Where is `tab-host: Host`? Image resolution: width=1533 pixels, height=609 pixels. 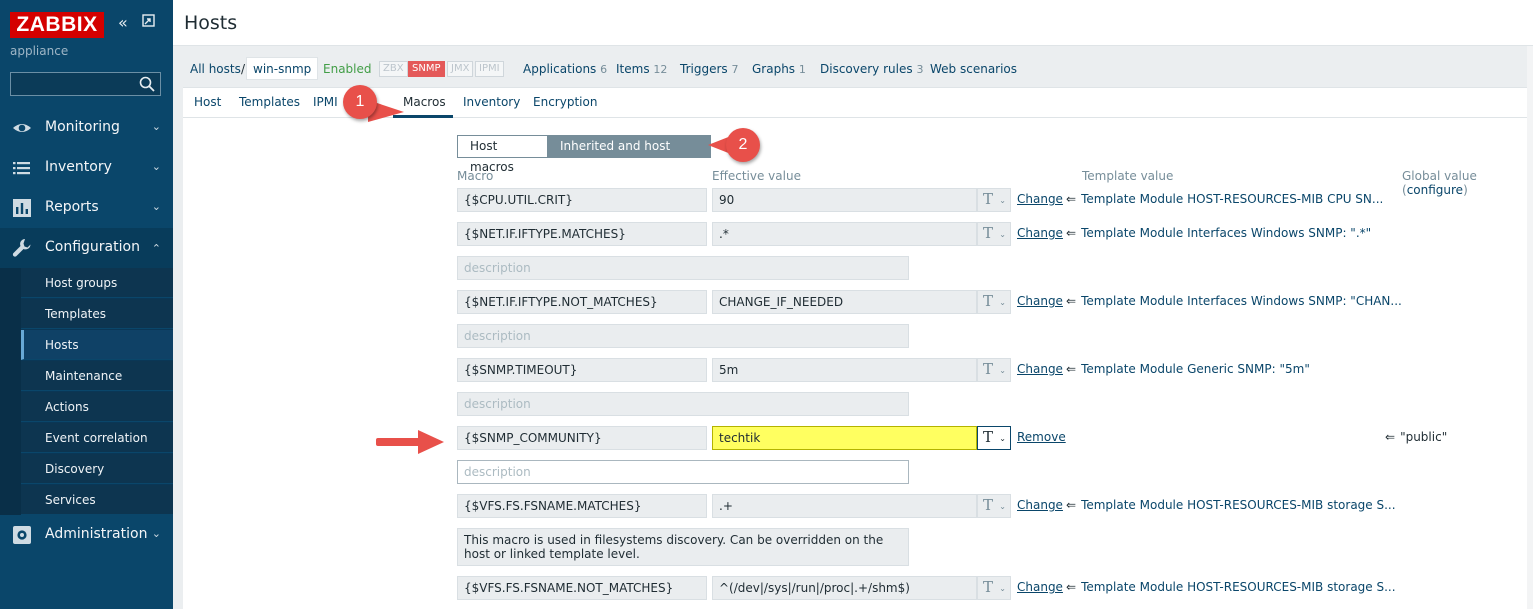
tab-host: Host is located at coordinates (207, 102).